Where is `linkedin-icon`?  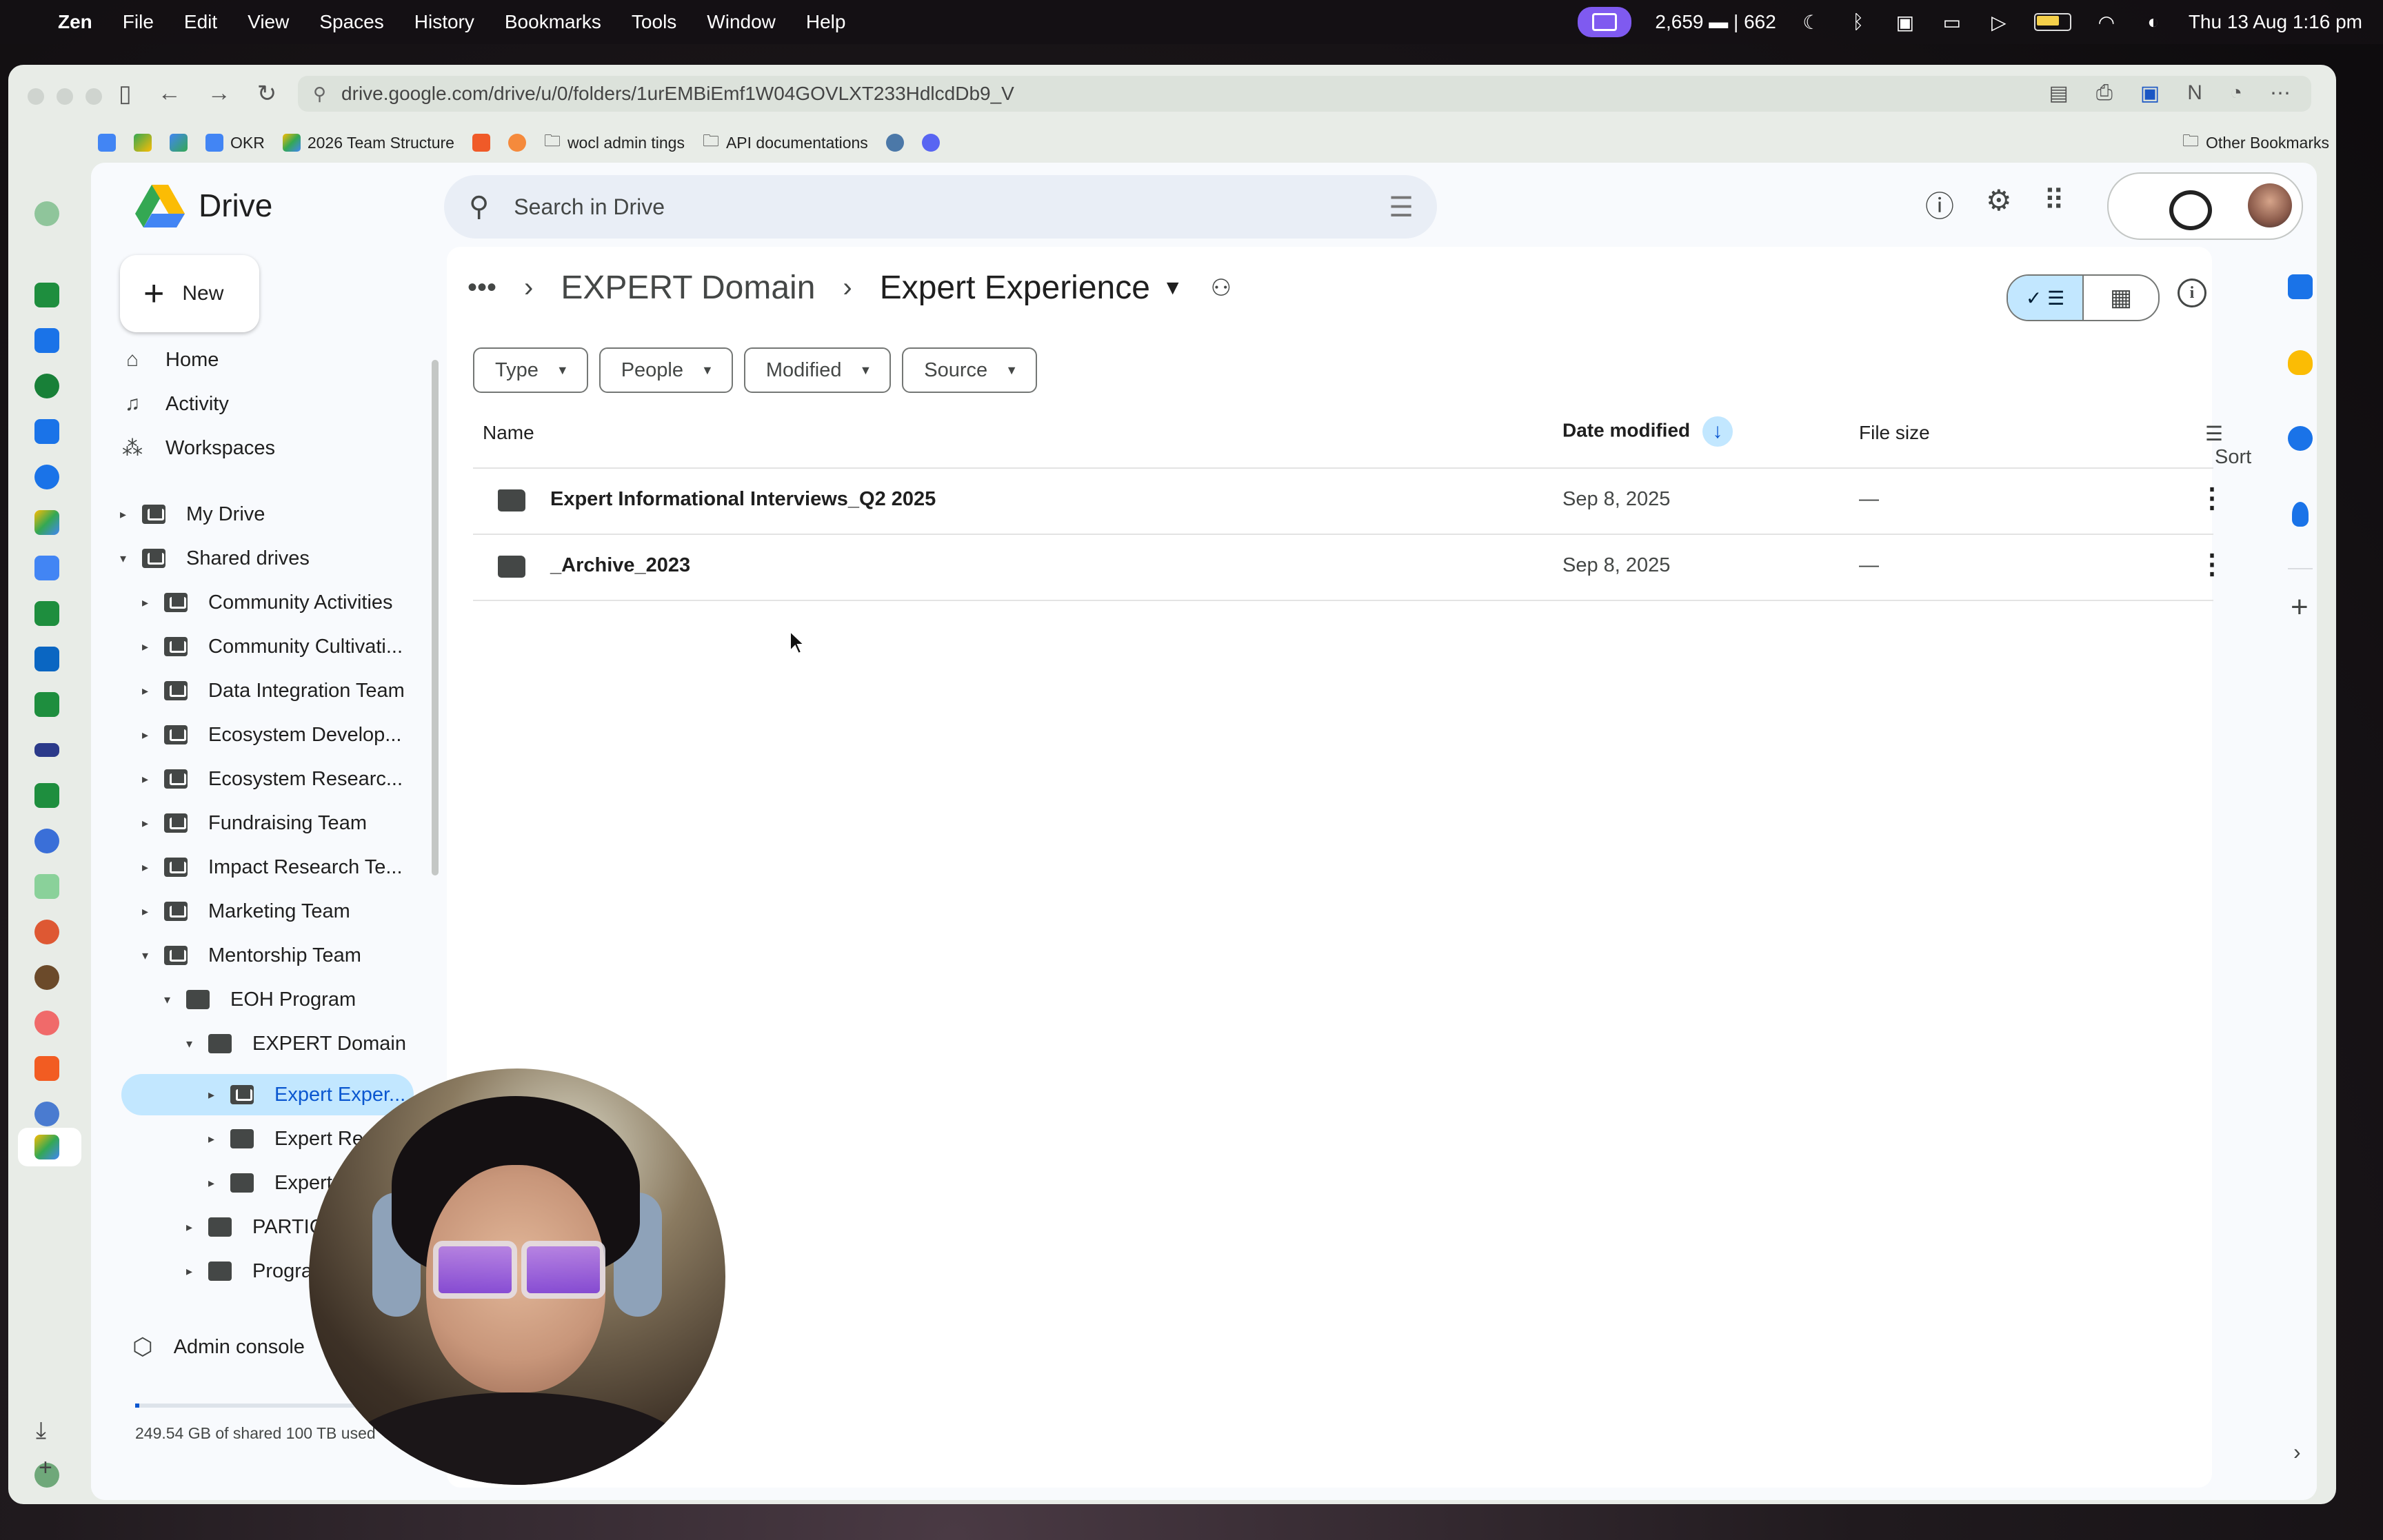 linkedin-icon is located at coordinates (46, 659).